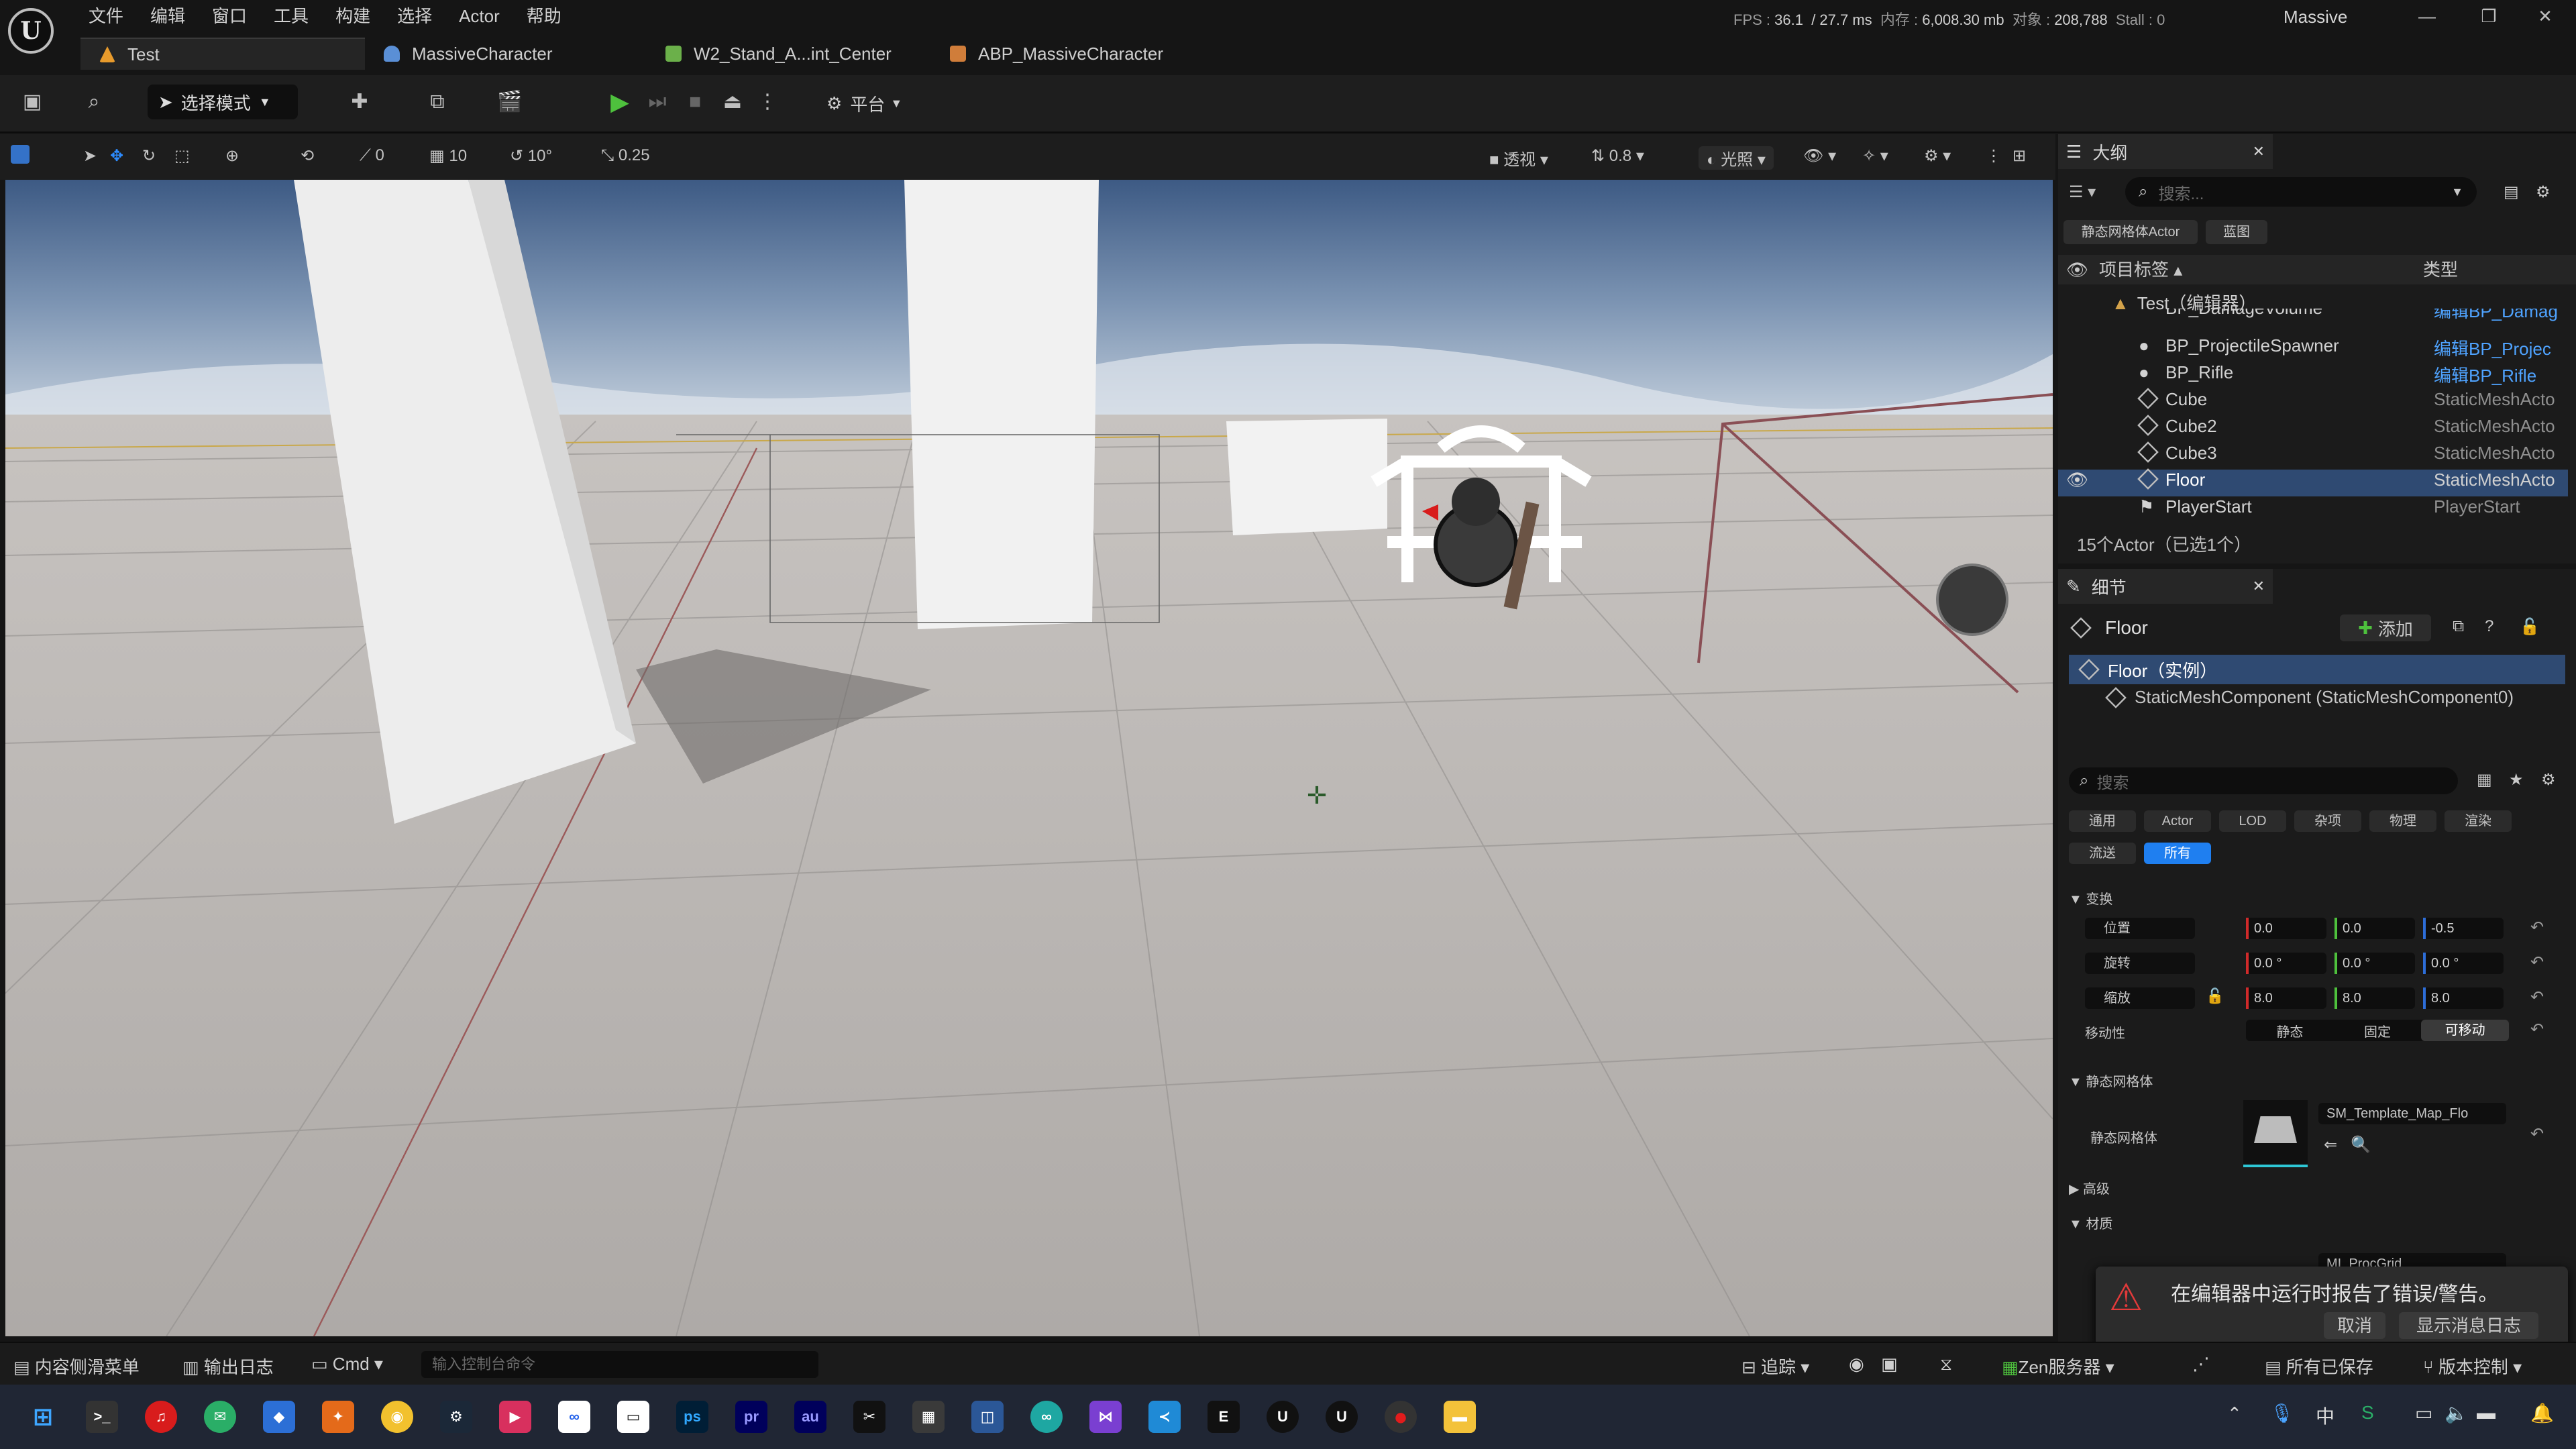 This screenshot has width=2576, height=1449. I want to click on item-type: 编辑BP_Projec, so click(2492, 347).